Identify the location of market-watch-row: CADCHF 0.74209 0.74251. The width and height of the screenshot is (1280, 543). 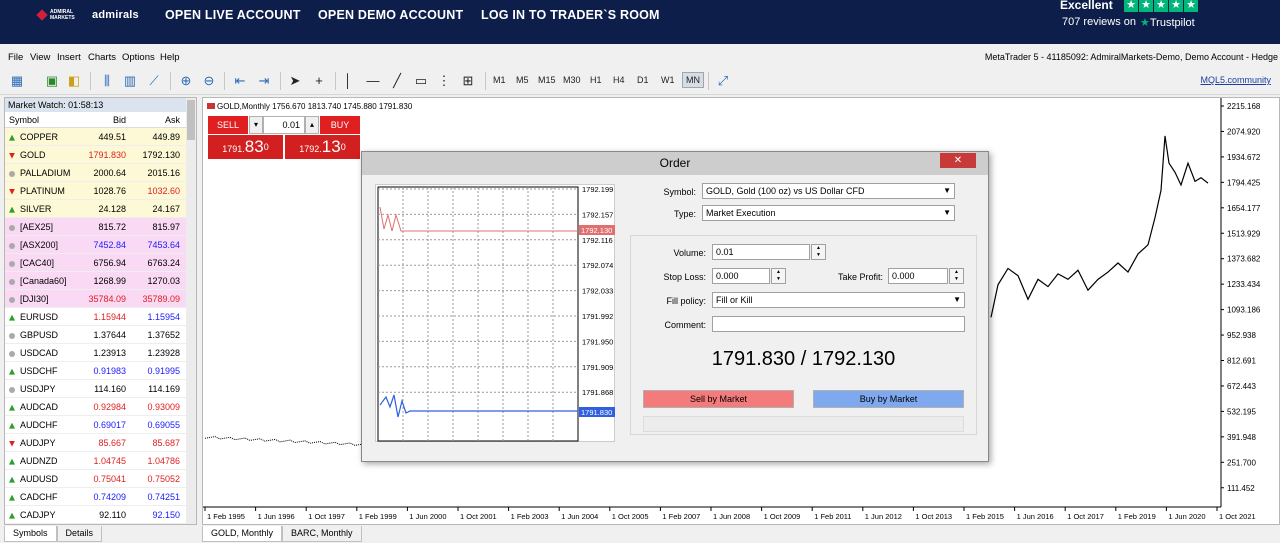
(100, 497).